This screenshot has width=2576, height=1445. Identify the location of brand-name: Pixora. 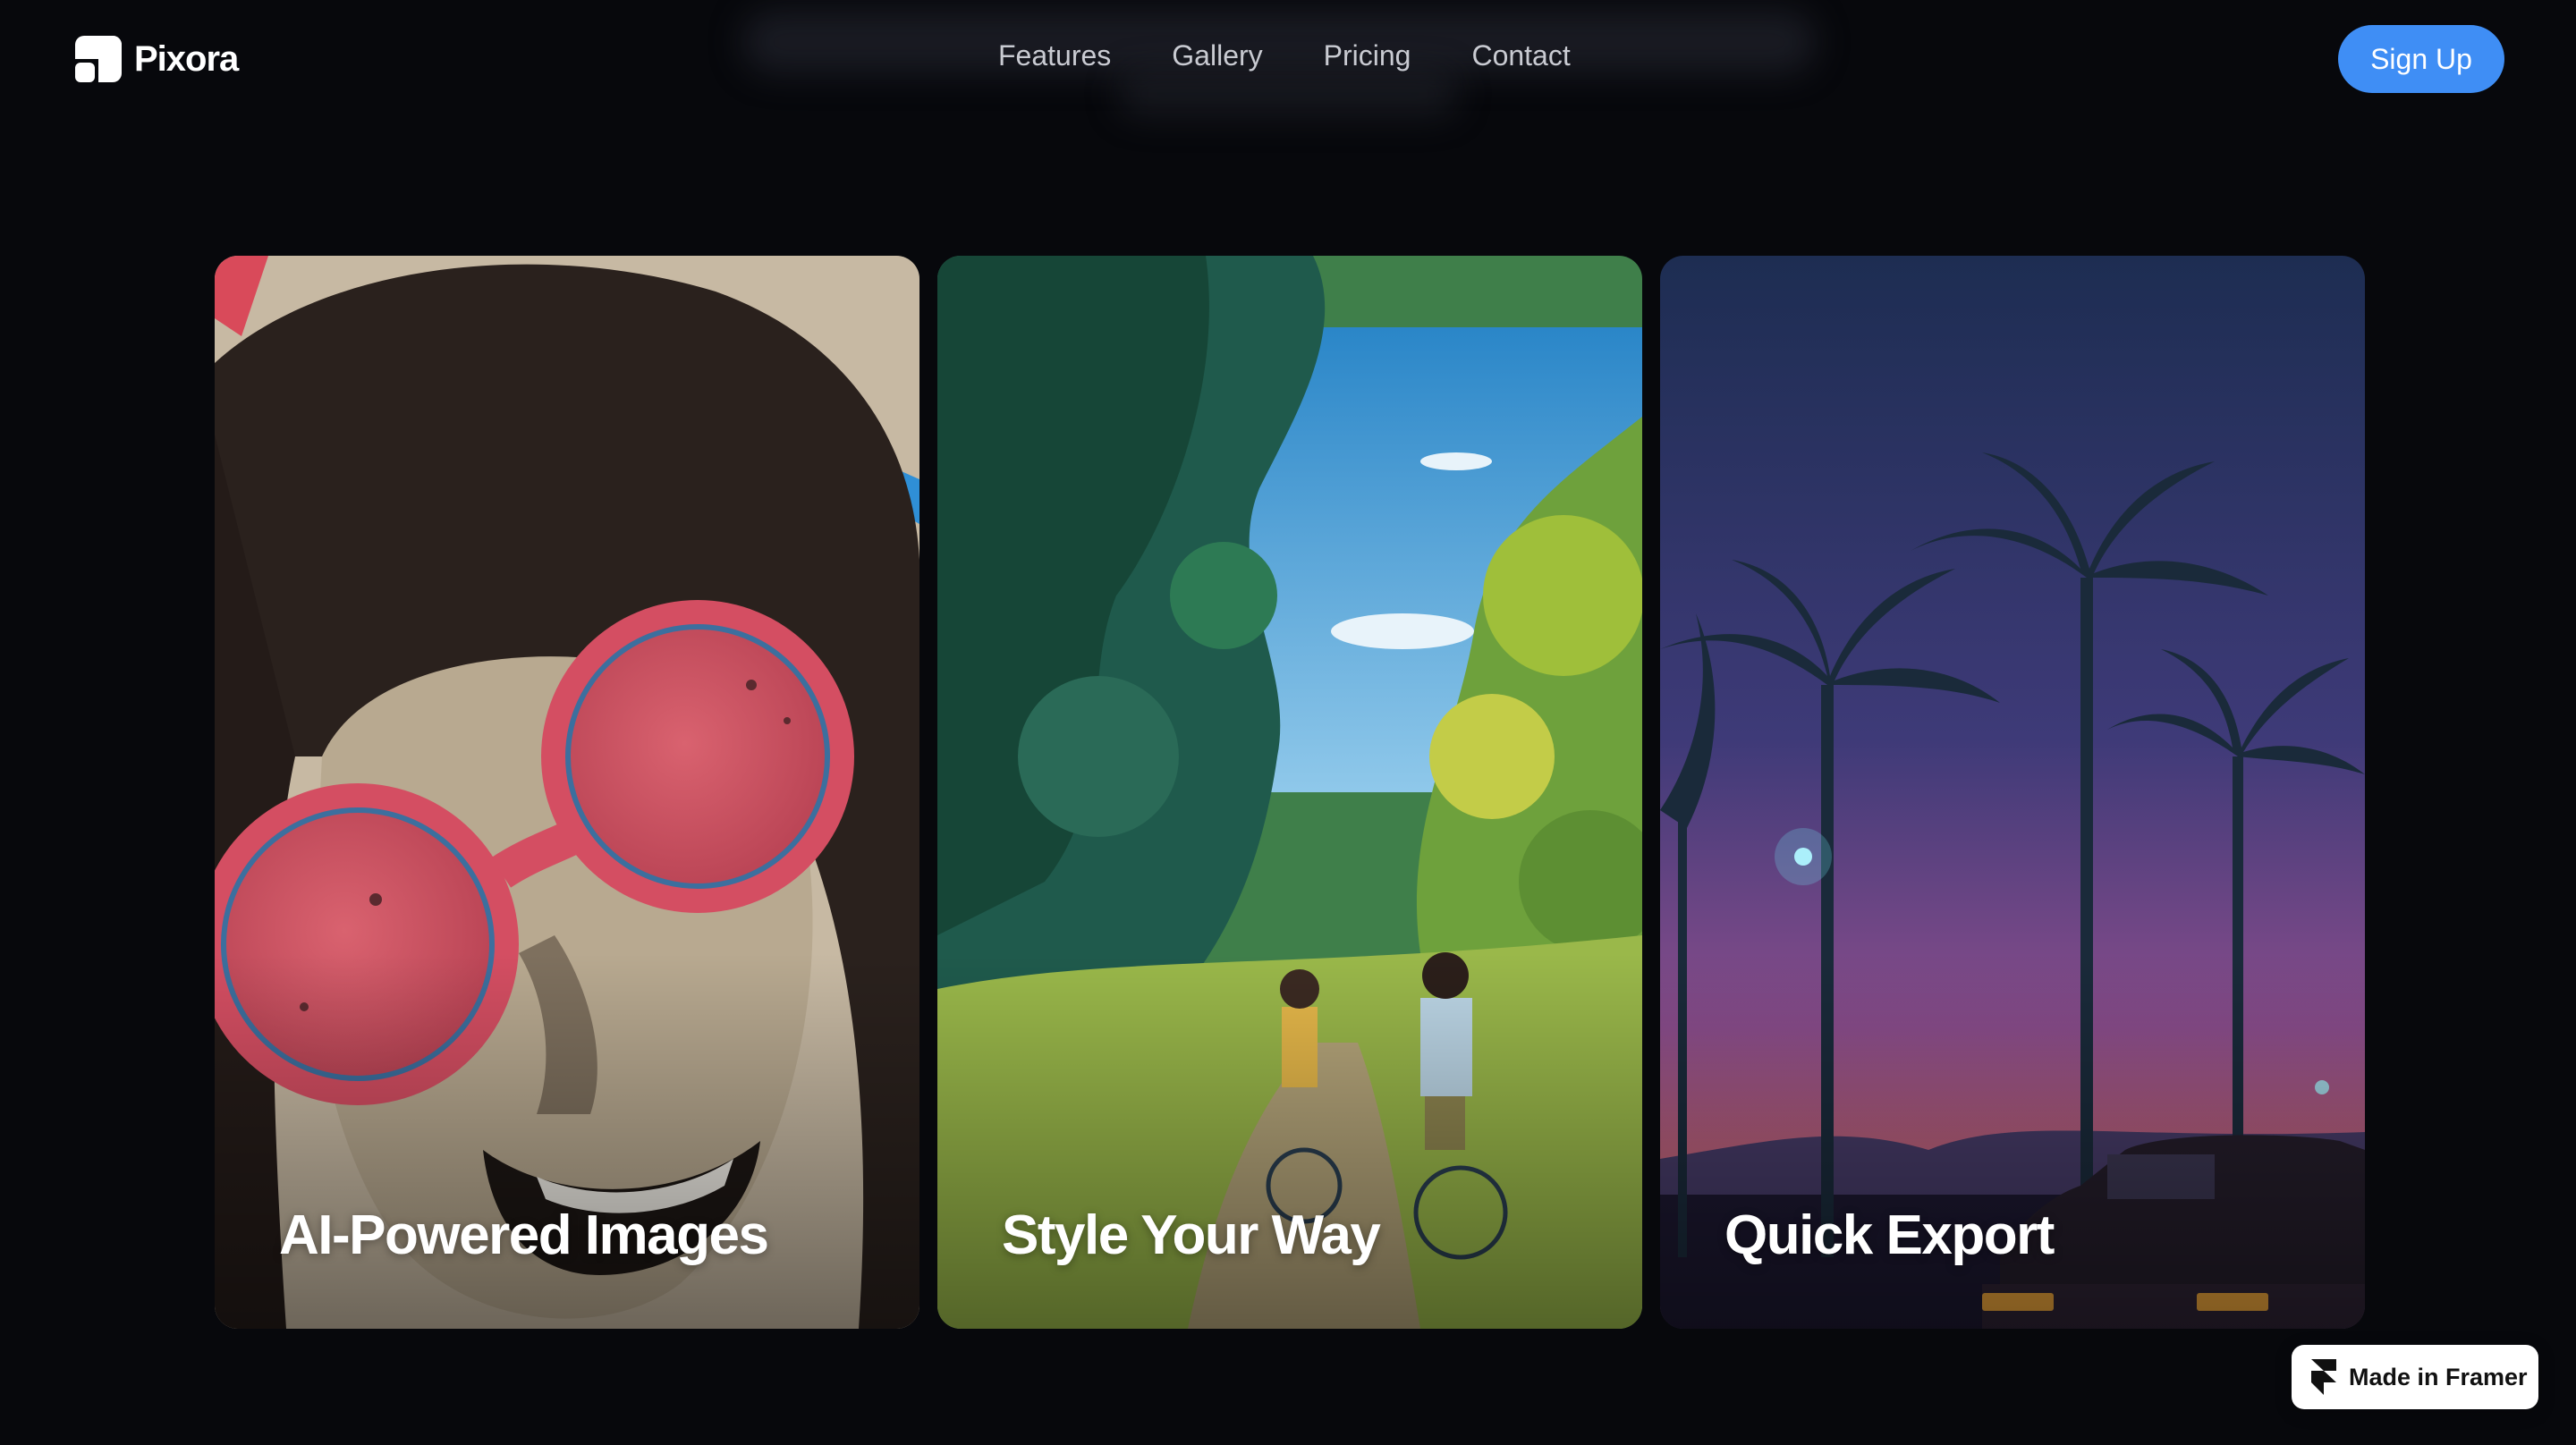
(186, 58).